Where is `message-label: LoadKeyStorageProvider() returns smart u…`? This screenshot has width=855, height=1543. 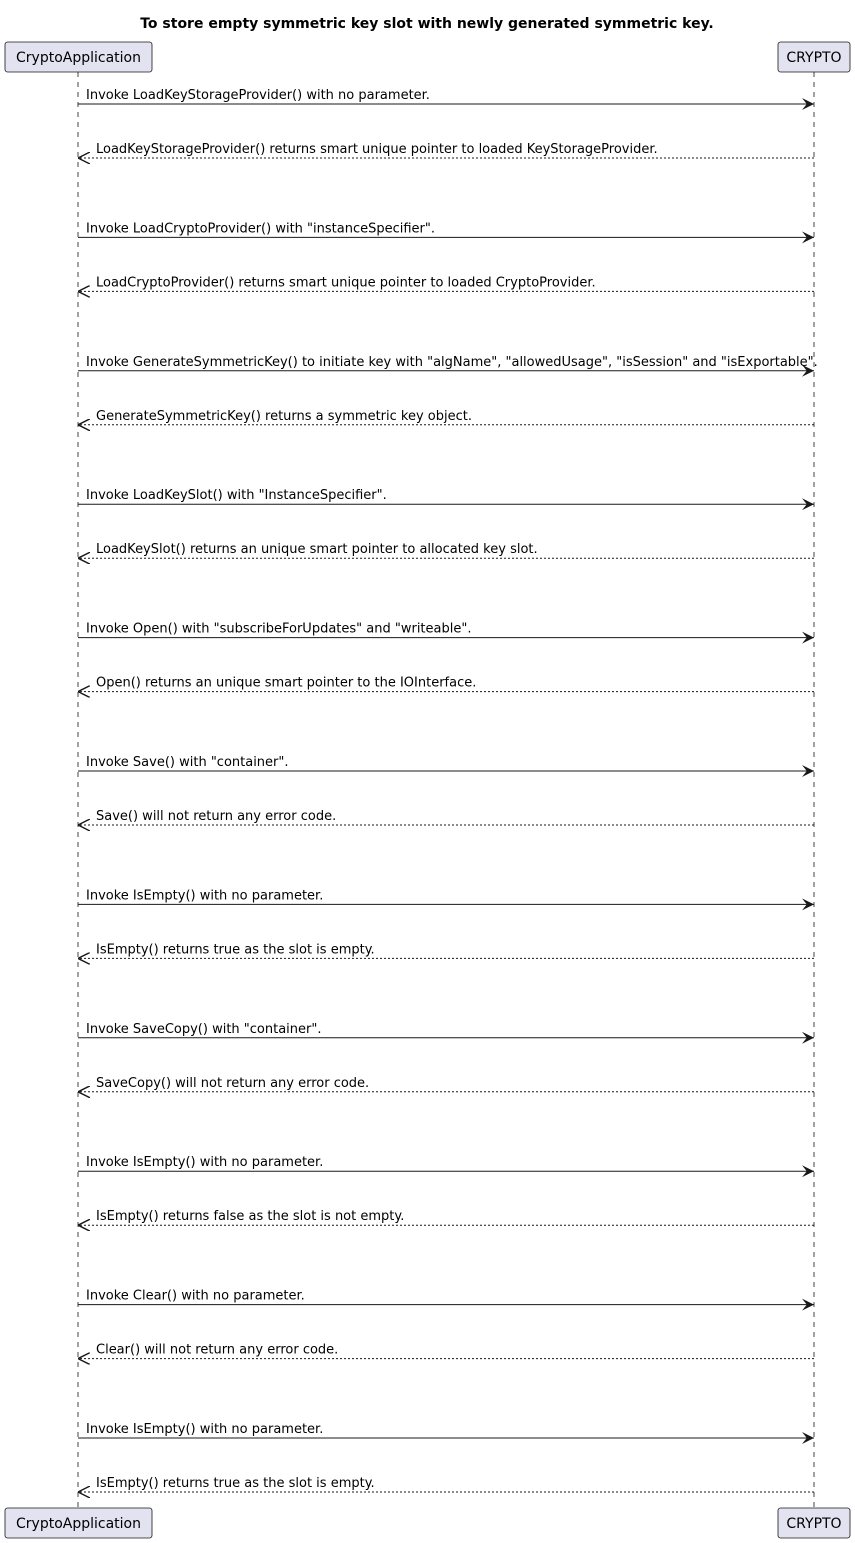 message-label: LoadKeyStorageProvider() returns smart u… is located at coordinates (377, 149).